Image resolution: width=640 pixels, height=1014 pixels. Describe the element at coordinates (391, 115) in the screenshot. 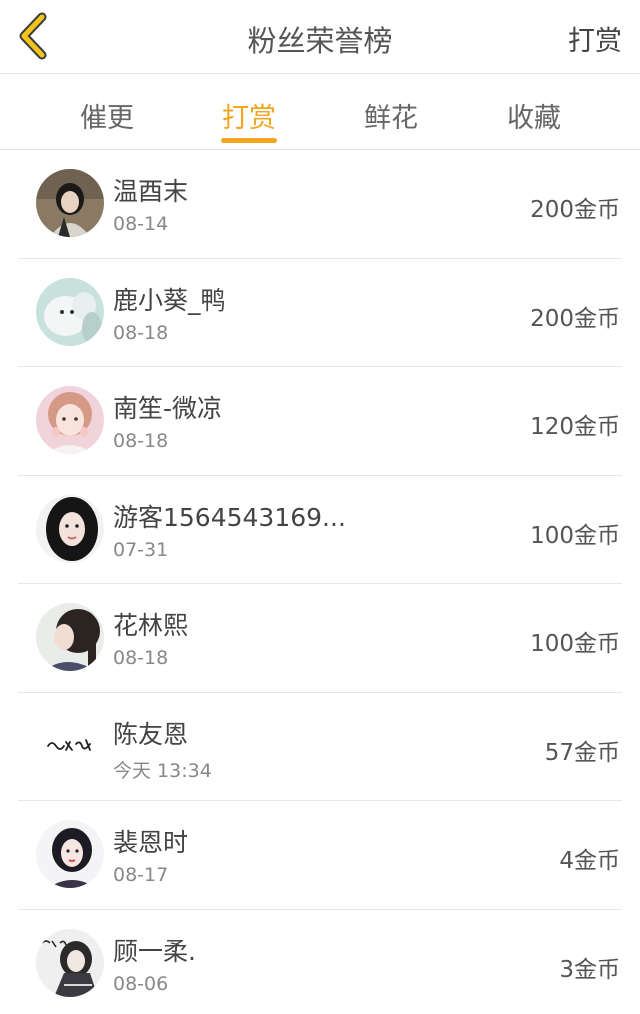

I see `tab-flowers: 鲜花` at that location.